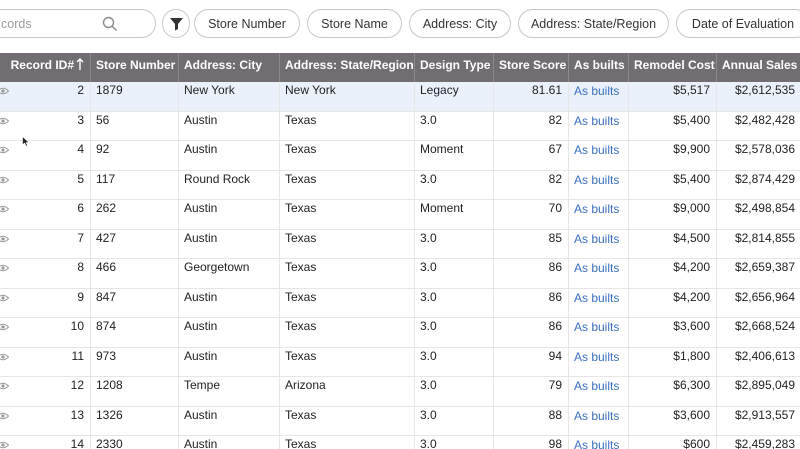  What do you see at coordinates (531, 362) in the screenshot?
I see `cell-store-score: 94` at bounding box center [531, 362].